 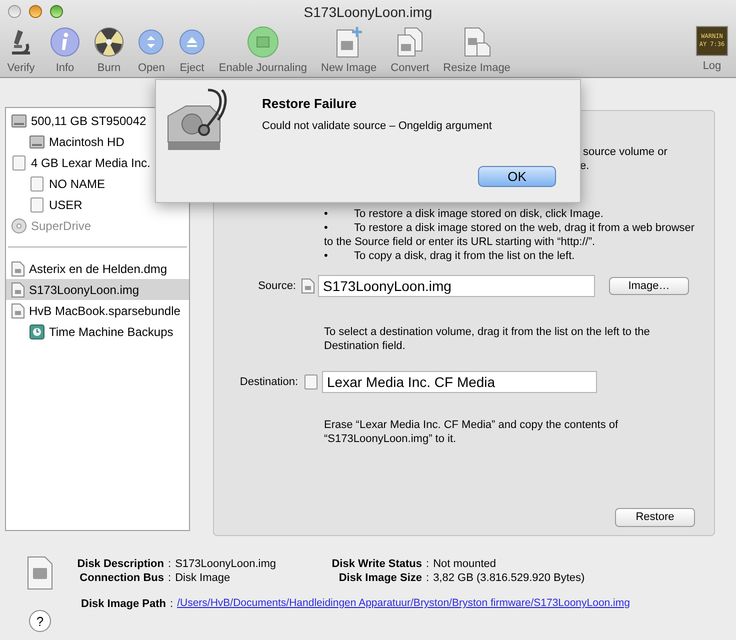 I want to click on instruction-text: • To restore a disk image stored on disk, click Image., so click(x=464, y=214).